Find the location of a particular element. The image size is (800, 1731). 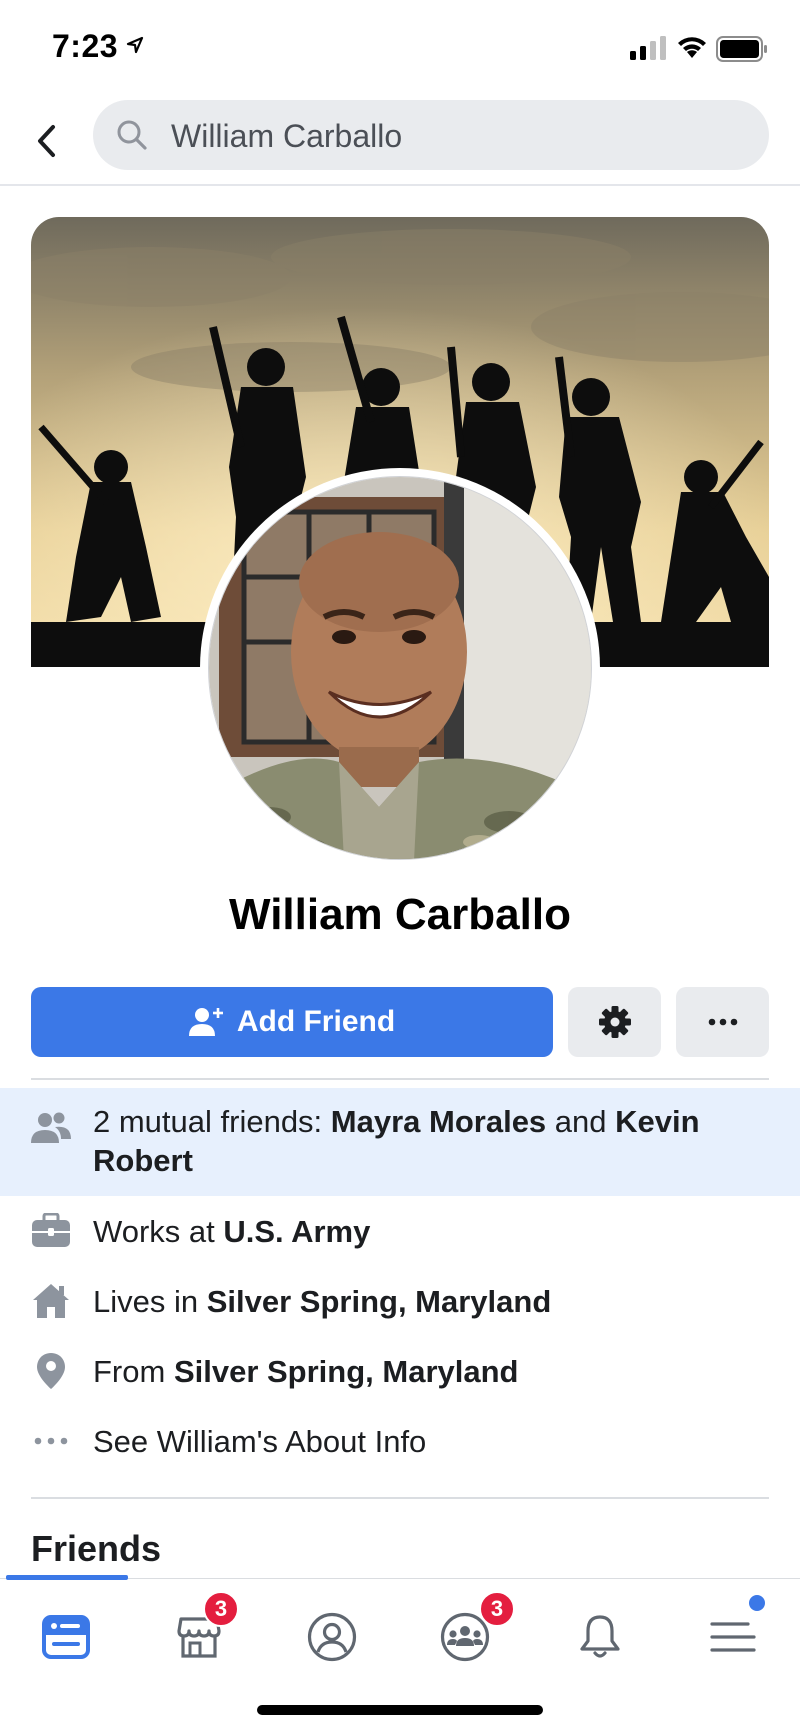

profile-avatar is located at coordinates (400, 668).